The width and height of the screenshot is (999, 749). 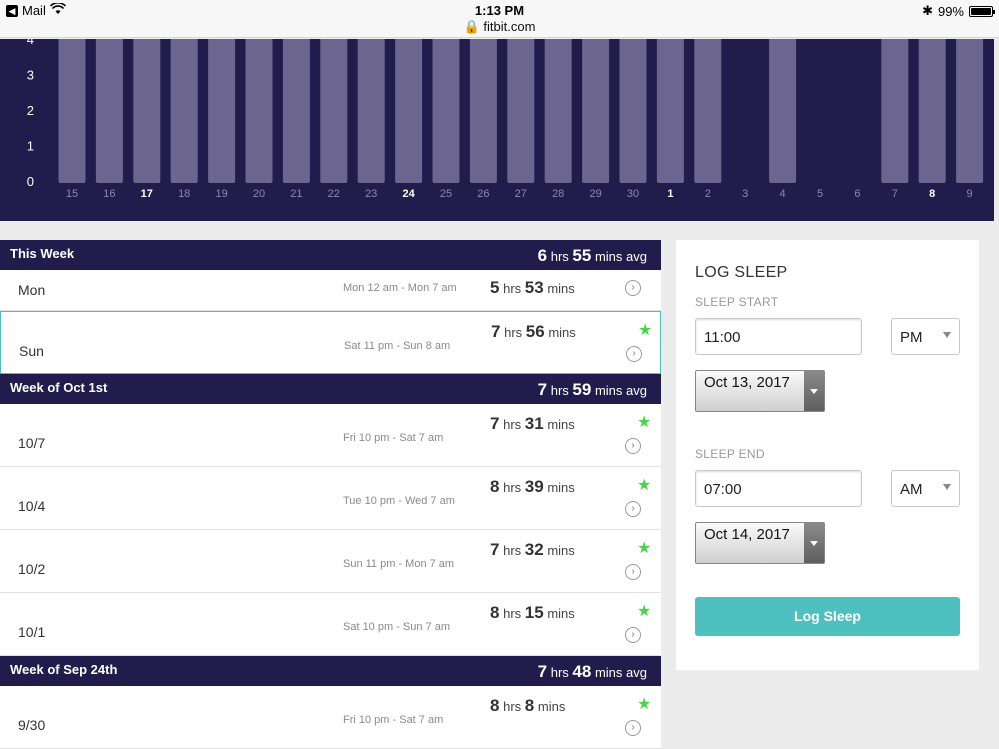 What do you see at coordinates (509, 26) in the screenshot?
I see `url-text: fitbit.com` at bounding box center [509, 26].